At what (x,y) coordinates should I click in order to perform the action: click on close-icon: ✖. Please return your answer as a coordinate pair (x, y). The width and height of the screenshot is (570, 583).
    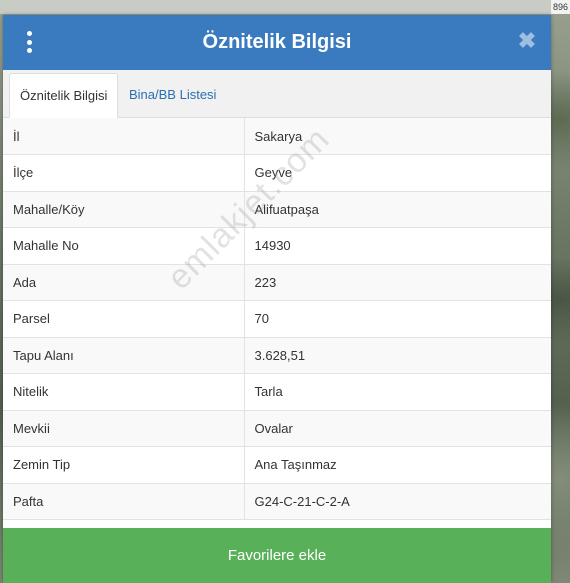
    Looking at the image, I should click on (527, 41).